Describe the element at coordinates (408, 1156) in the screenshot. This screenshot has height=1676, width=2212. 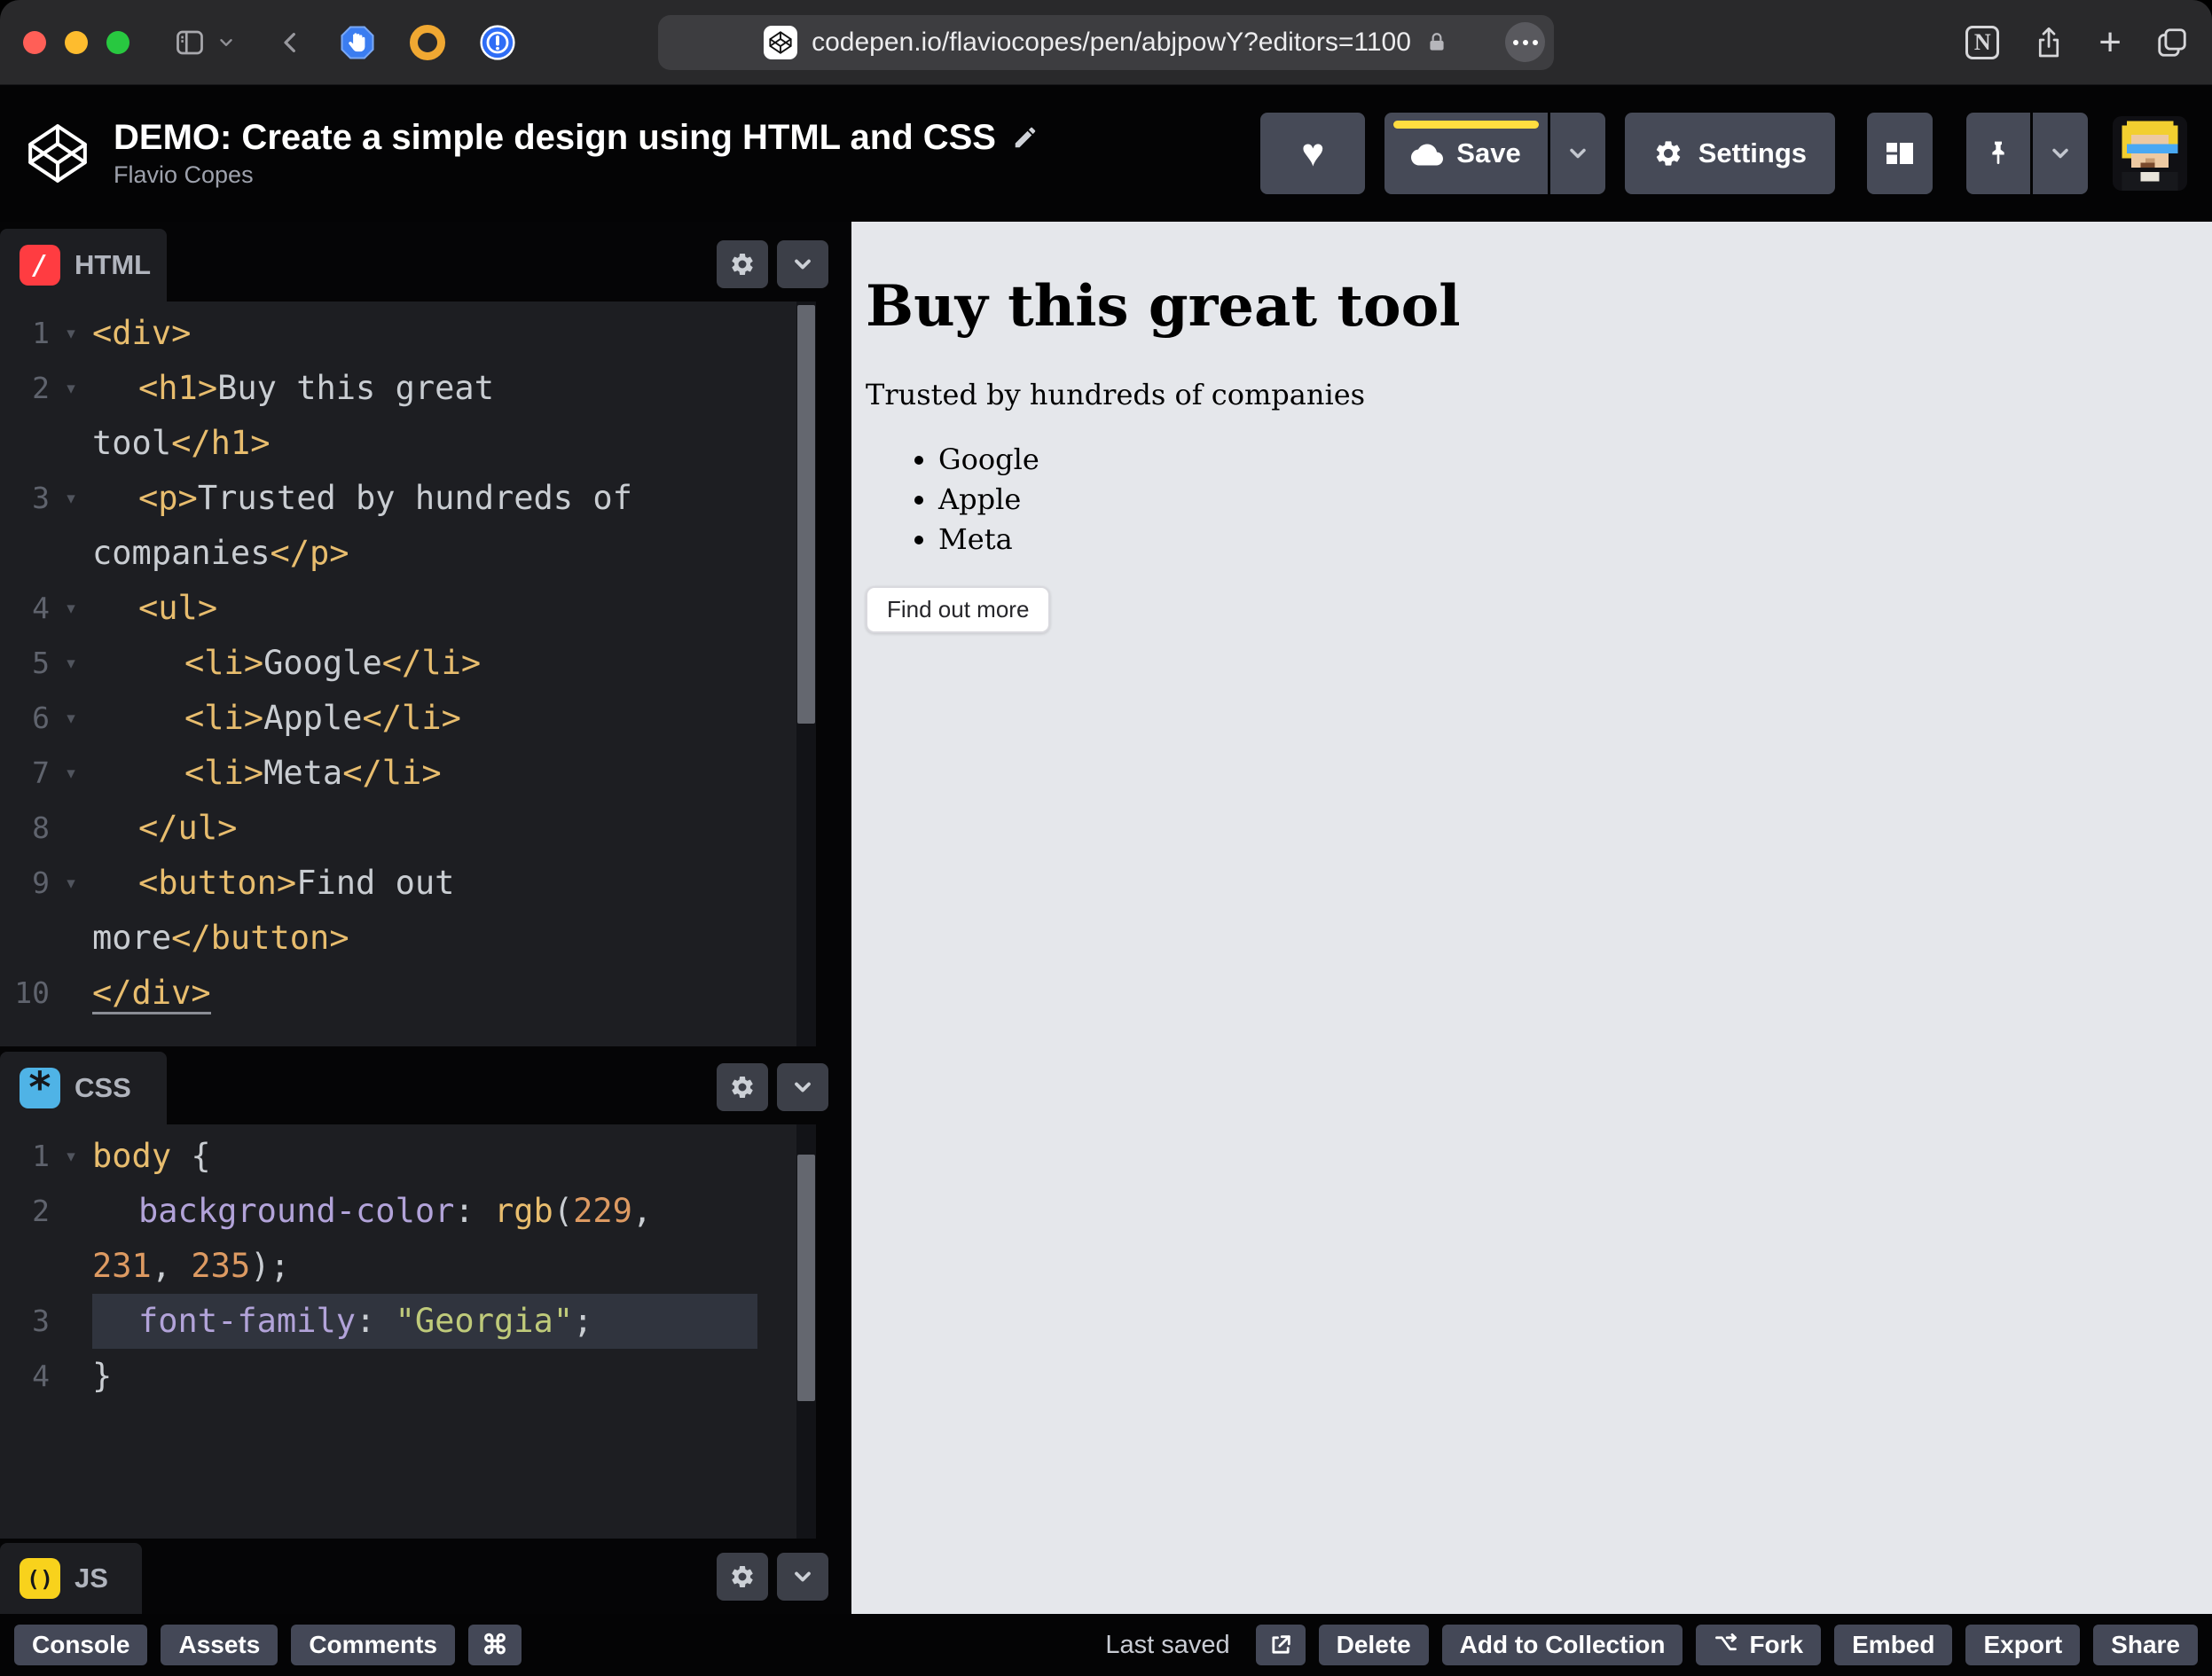
I see `code-row: 1 ▾ body {` at that location.